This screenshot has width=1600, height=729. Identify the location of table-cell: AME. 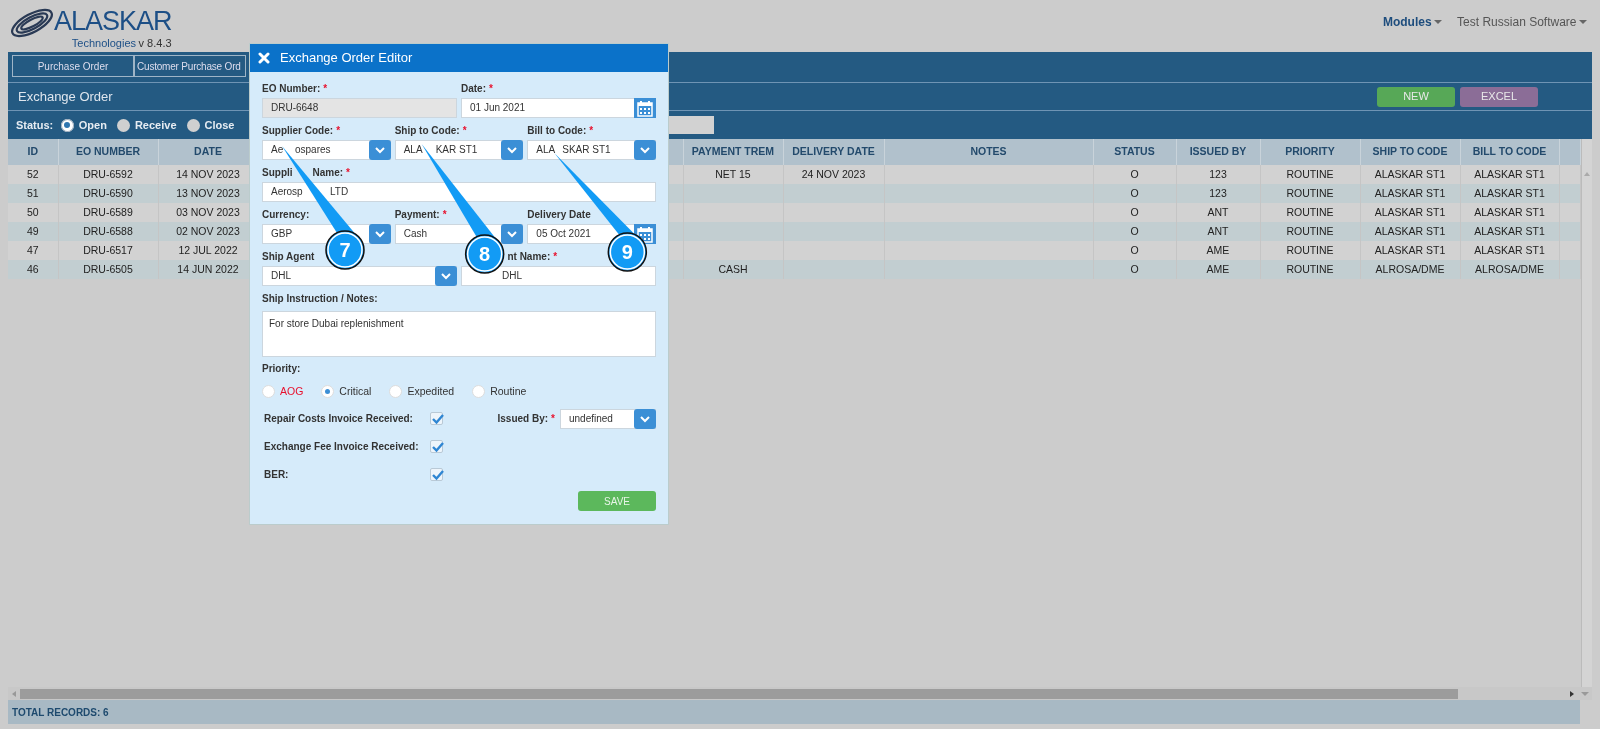
(1218, 250).